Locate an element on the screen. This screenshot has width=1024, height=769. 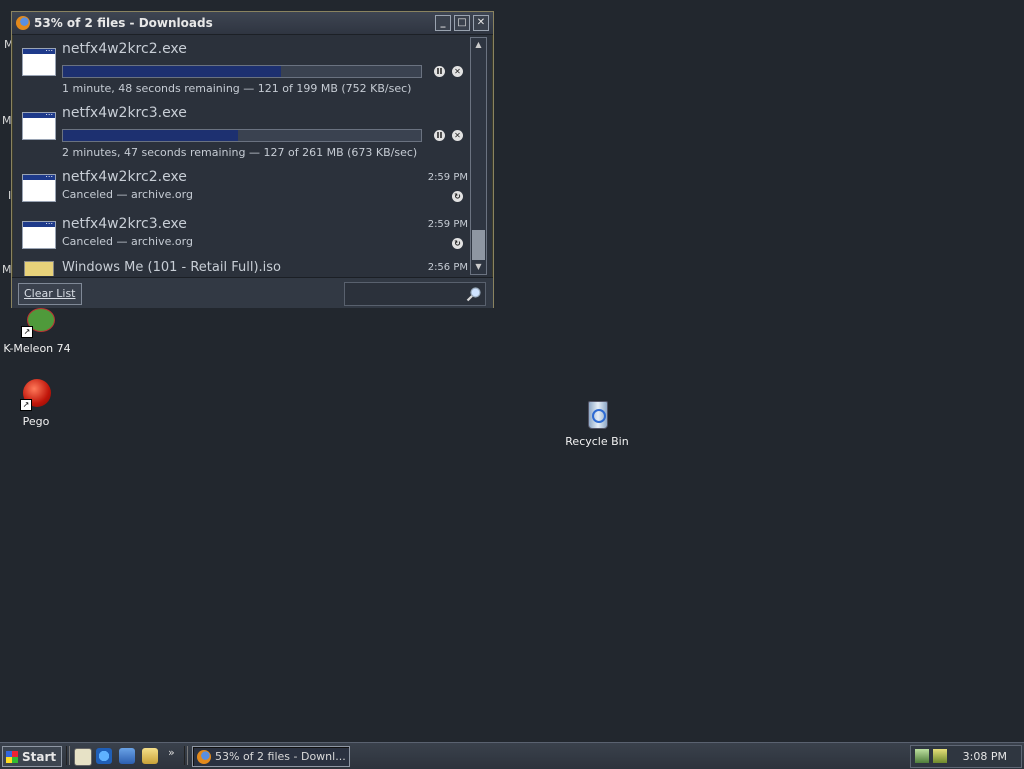
recycle-bin-icon is located at coordinates (597, 415).